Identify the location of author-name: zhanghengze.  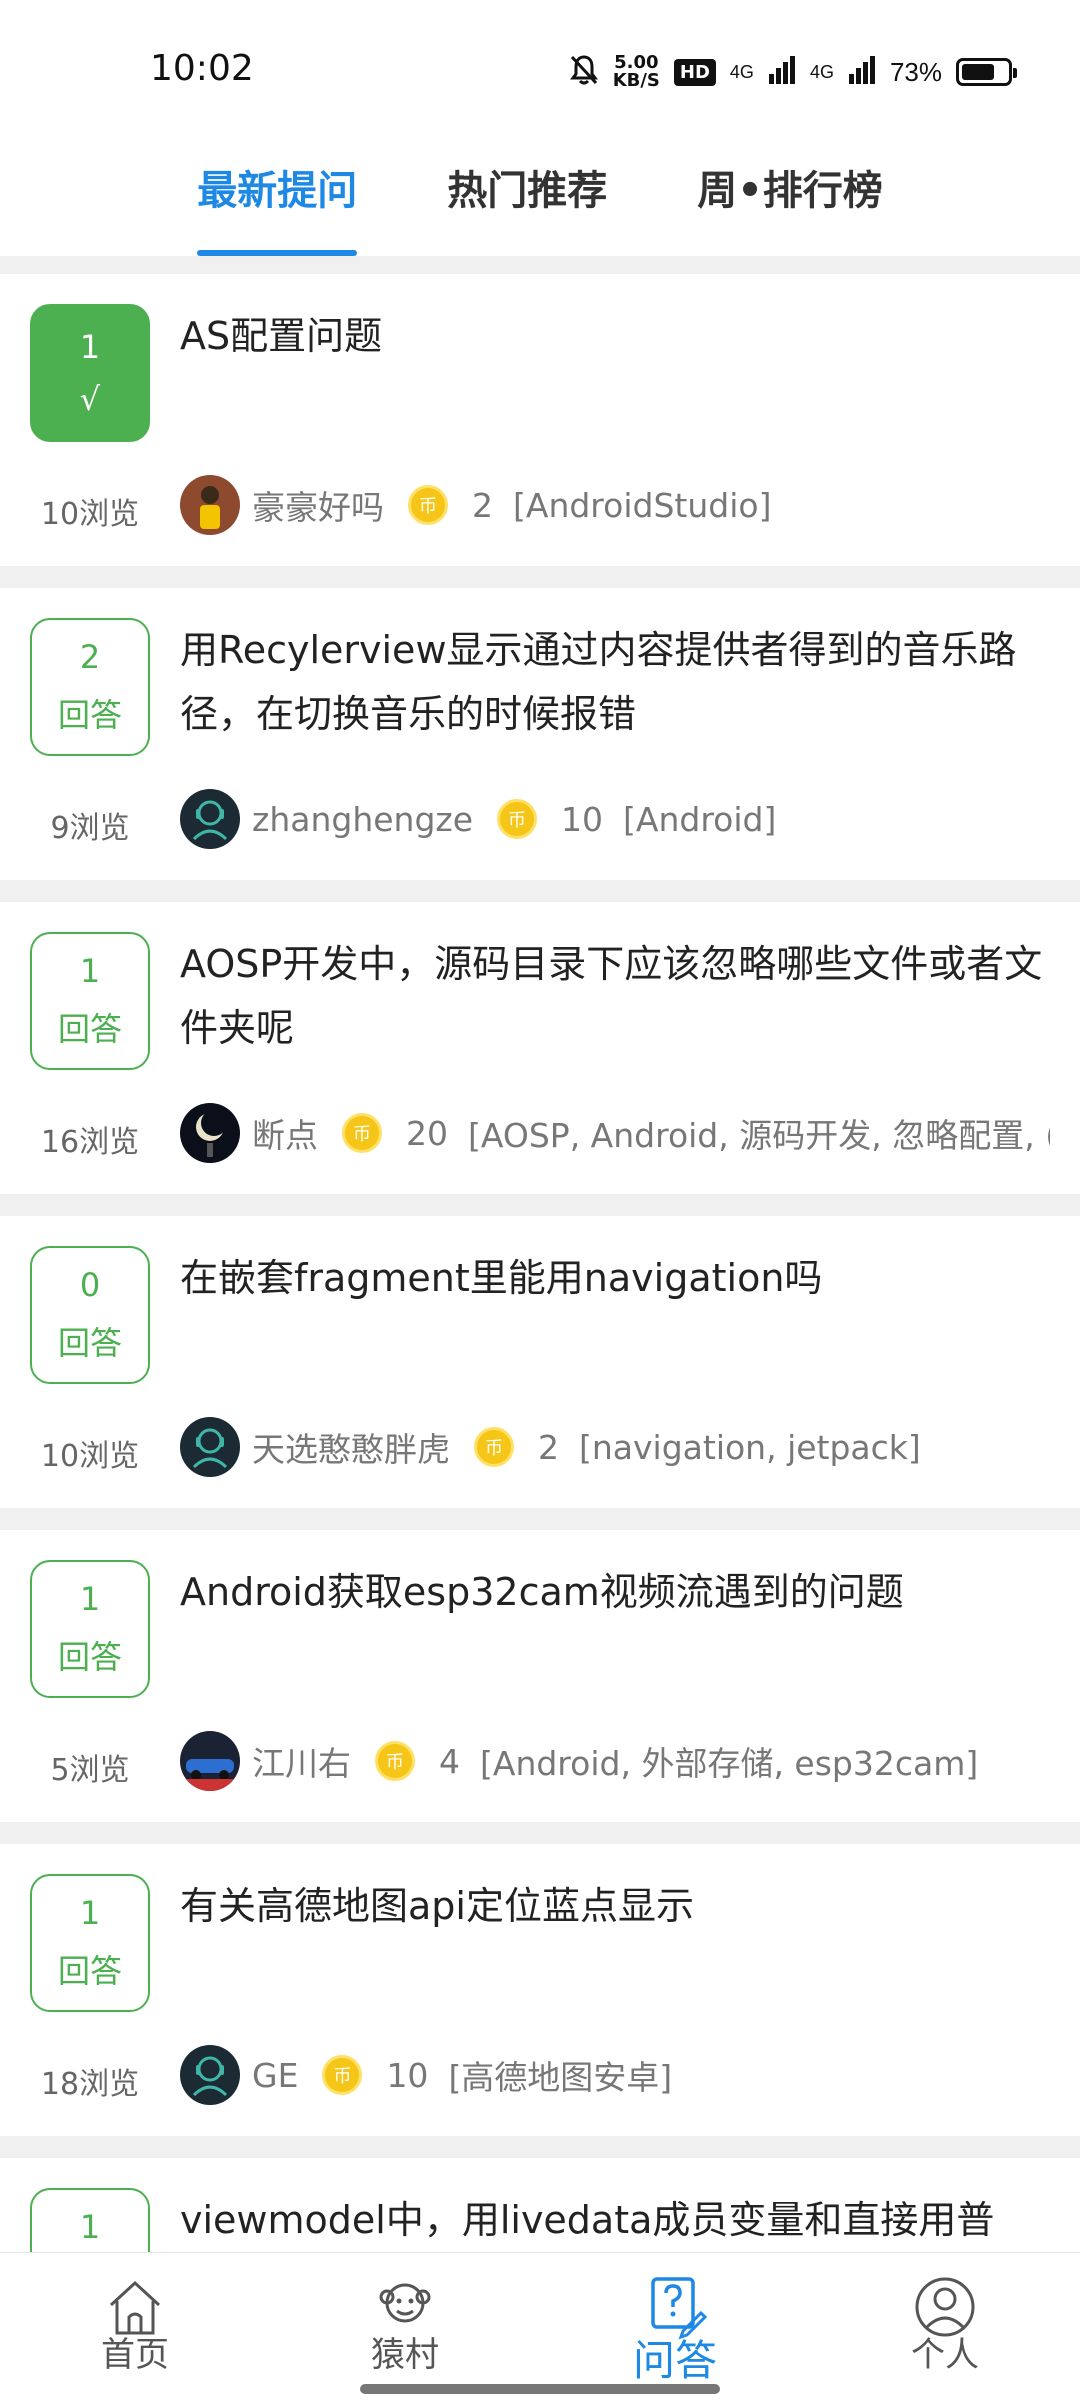
(362, 819).